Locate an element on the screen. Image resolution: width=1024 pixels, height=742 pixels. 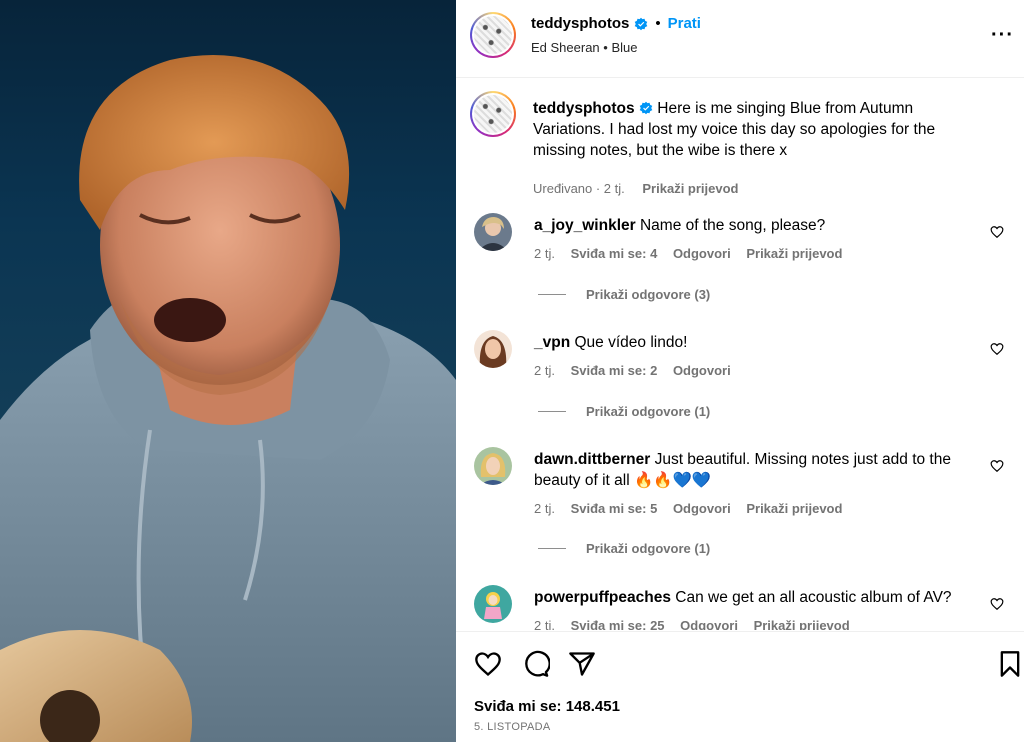
audio-artist: Ed Sheeran is located at coordinates (565, 47).